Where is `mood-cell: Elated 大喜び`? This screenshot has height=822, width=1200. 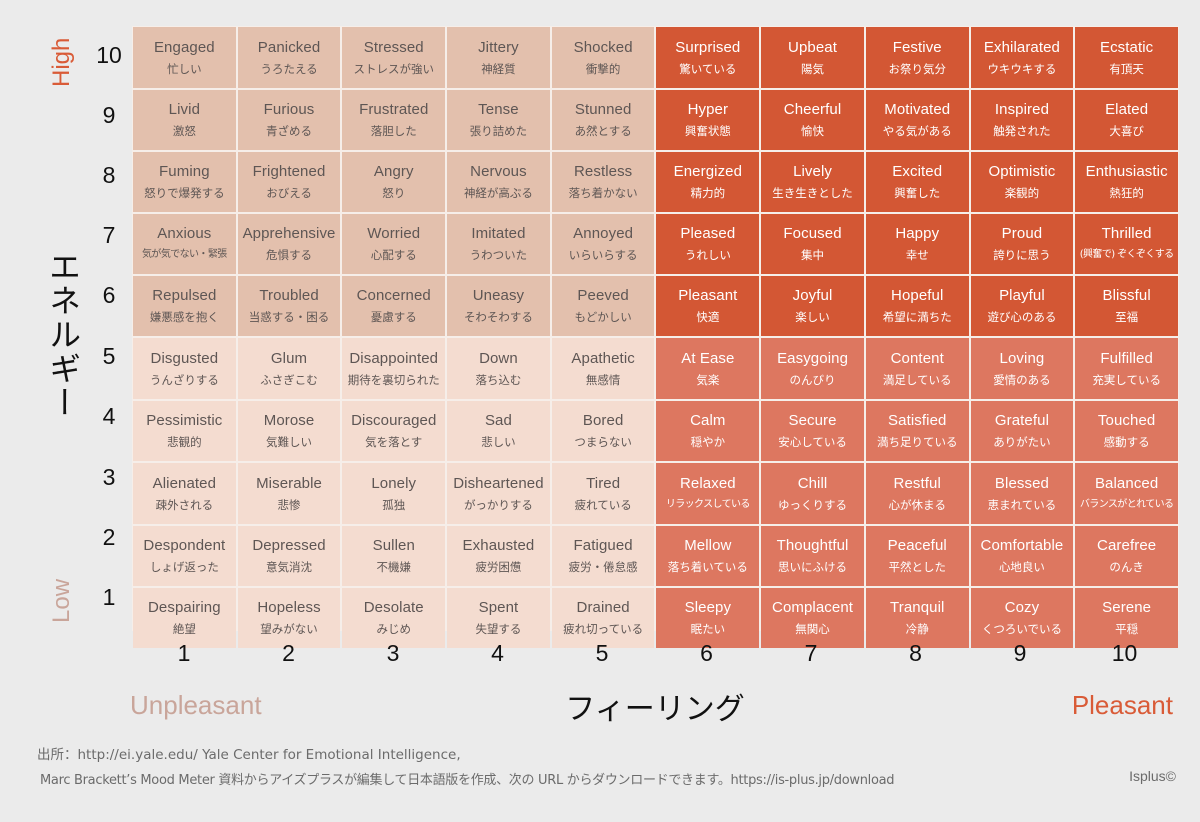
mood-cell: Elated 大喜び is located at coordinates (1126, 120).